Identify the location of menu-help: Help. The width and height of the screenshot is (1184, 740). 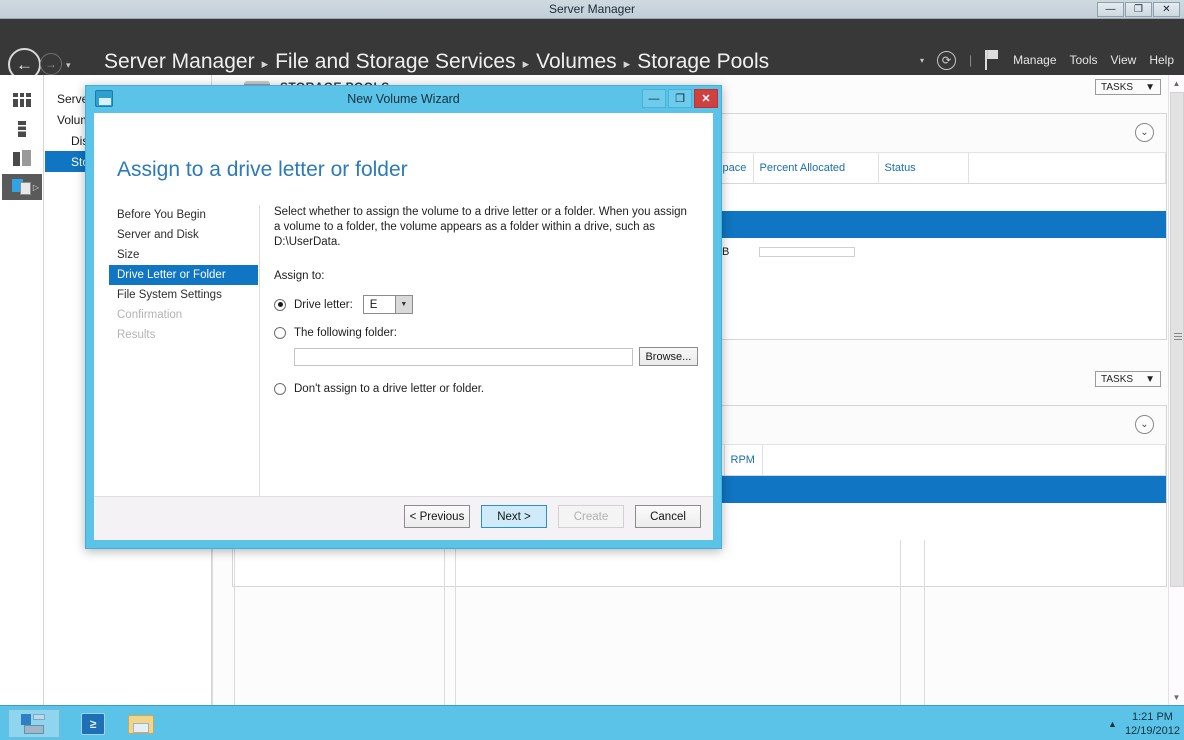
(1161, 60).